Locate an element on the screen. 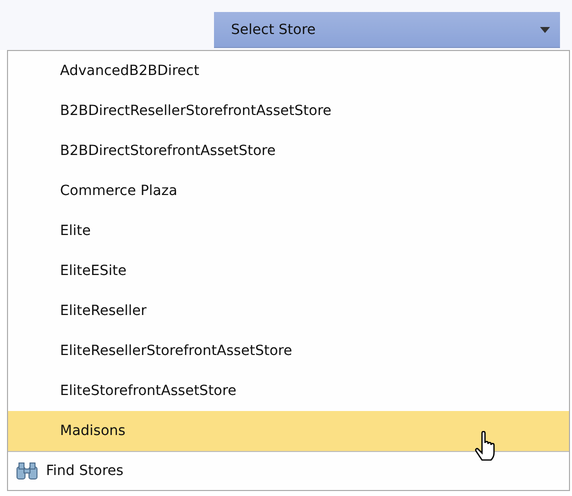 Image resolution: width=572 pixels, height=496 pixels. store-option: EliteStorefrontAssetStore is located at coordinates (288, 391).